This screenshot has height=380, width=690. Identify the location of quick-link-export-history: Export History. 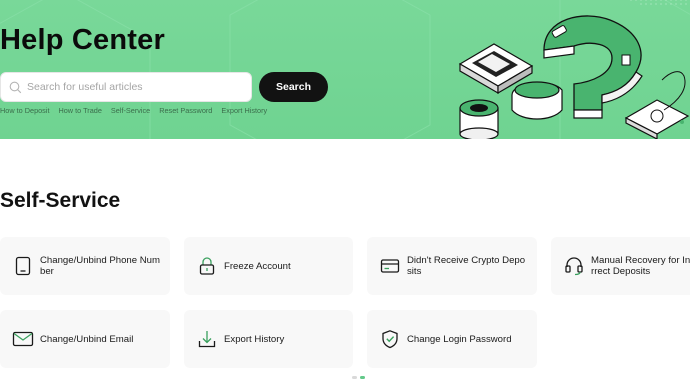
(244, 110).